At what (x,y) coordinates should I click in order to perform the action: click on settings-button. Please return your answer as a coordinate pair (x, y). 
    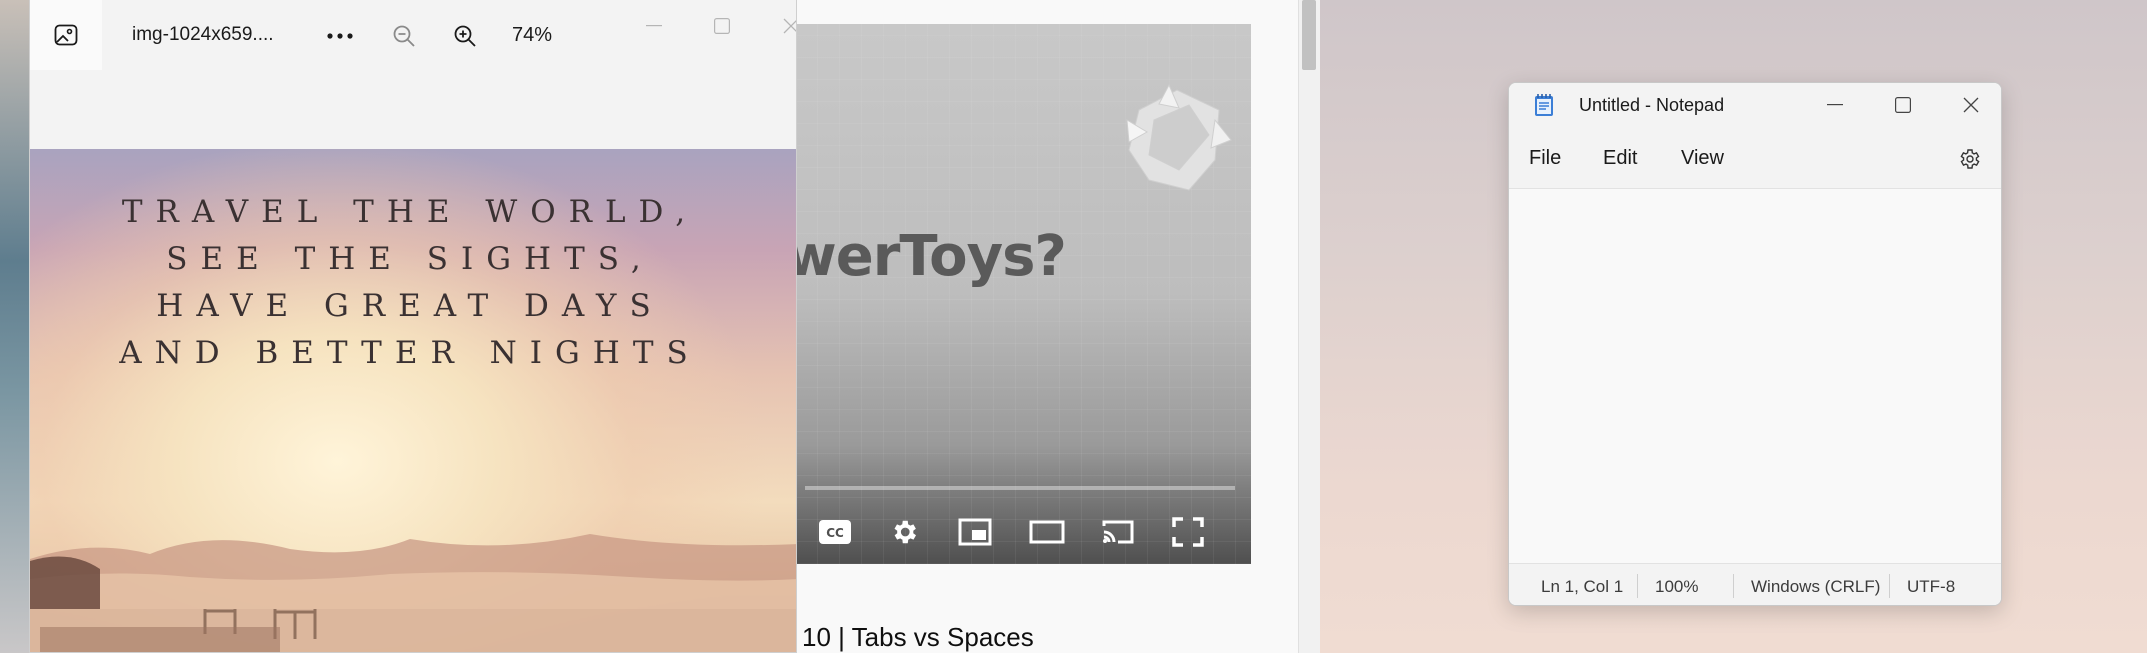
    Looking at the image, I should click on (904, 532).